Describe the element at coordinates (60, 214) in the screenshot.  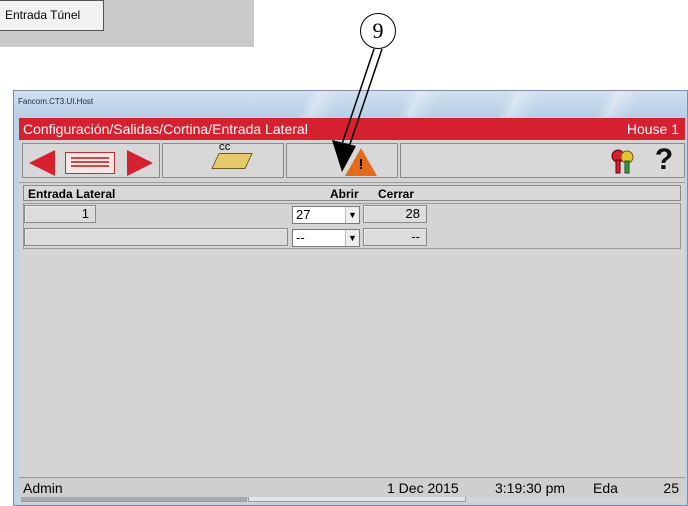
I see `table-row-id: 1` at that location.